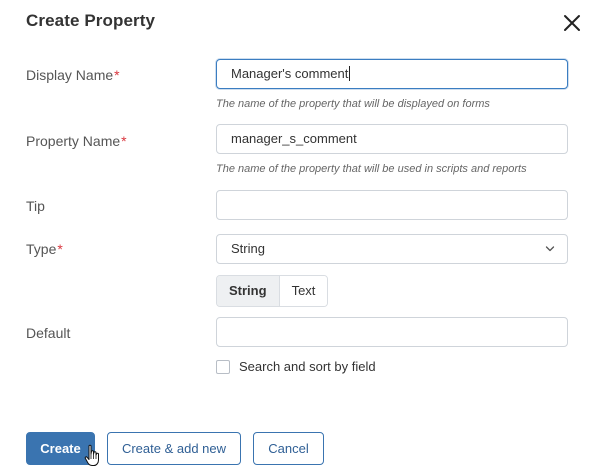 The image size is (592, 471). What do you see at coordinates (307, 366) in the screenshot?
I see `search-sort-label: Search and sort by field` at bounding box center [307, 366].